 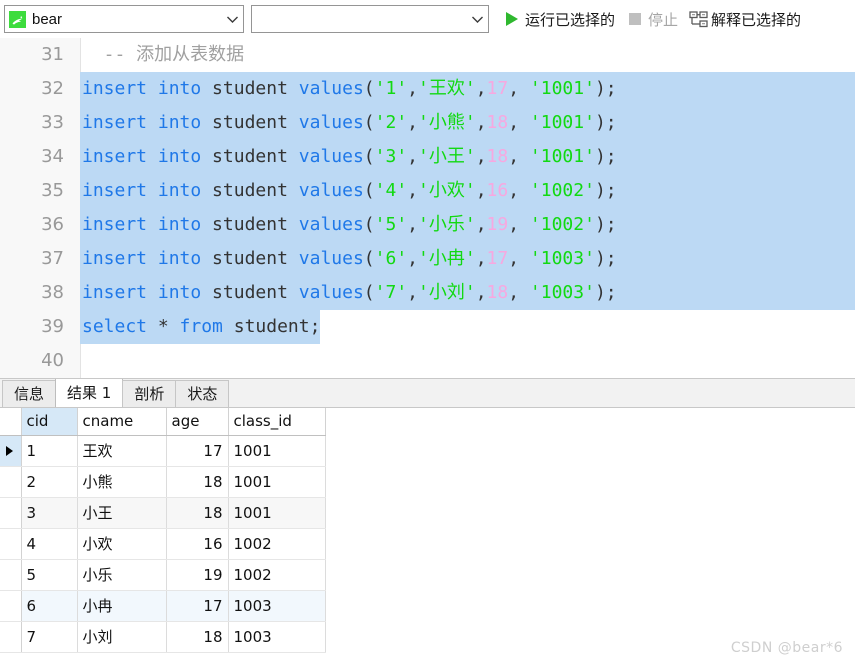 What do you see at coordinates (163, 326) in the screenshot?
I see `code-token-pl: *` at bounding box center [163, 326].